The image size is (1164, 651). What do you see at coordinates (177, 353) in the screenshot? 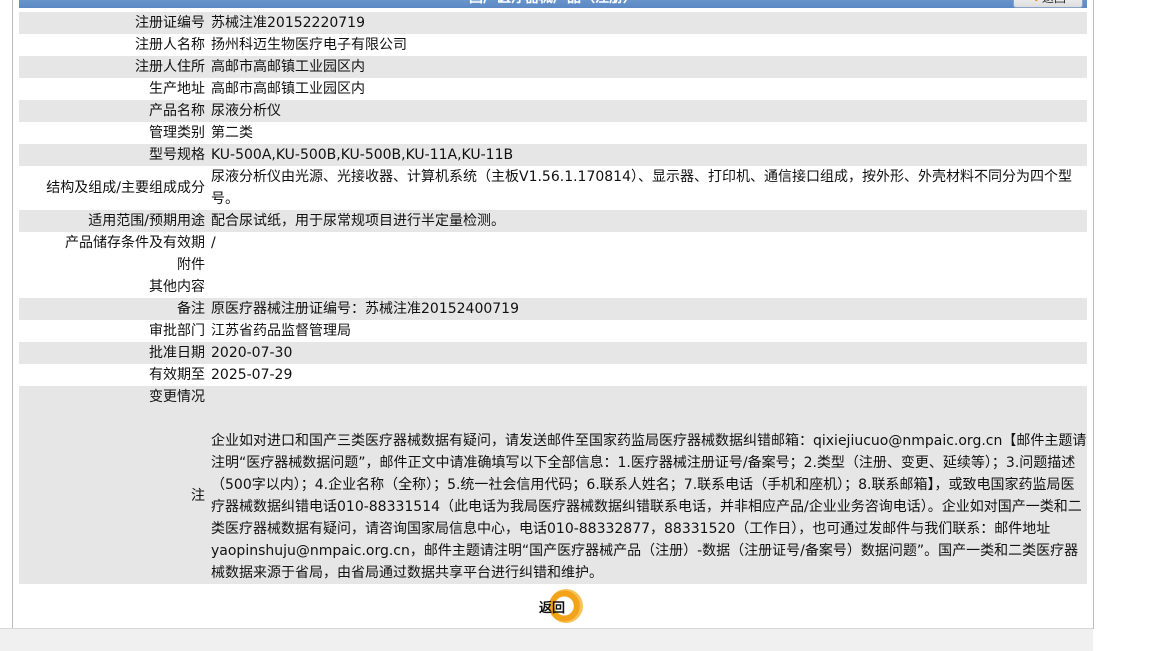
I see `row-label: 批准日期` at bounding box center [177, 353].